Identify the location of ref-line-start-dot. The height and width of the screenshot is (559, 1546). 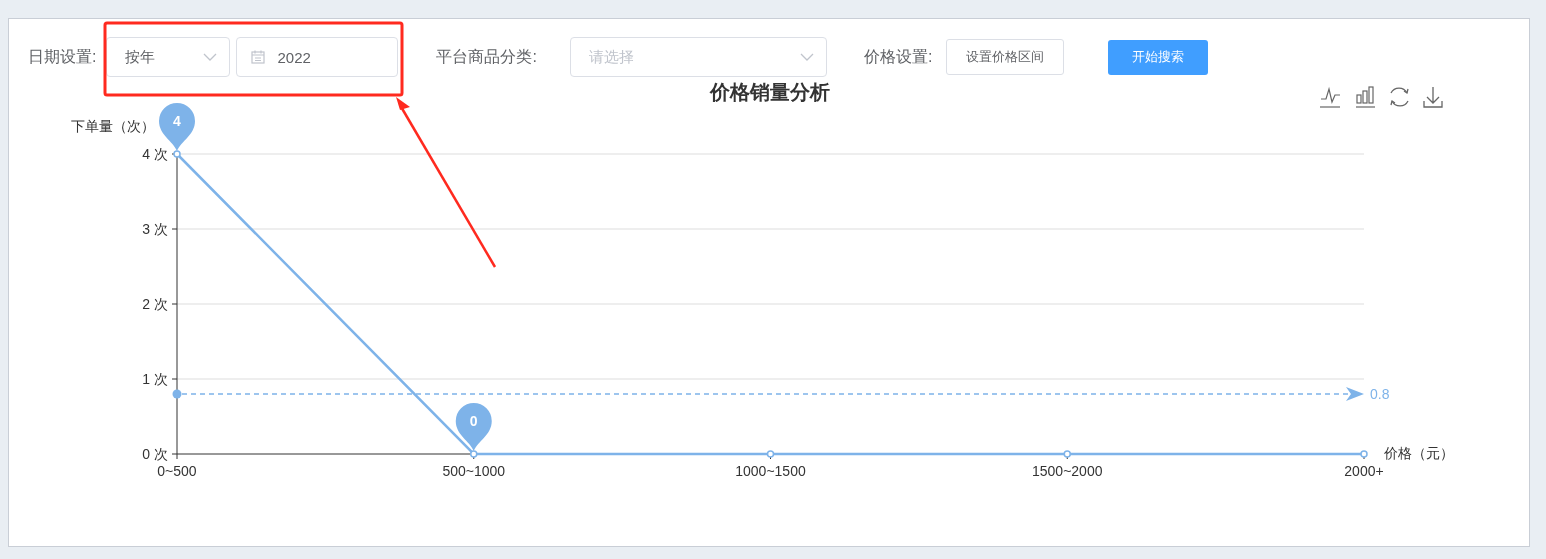
(177, 394).